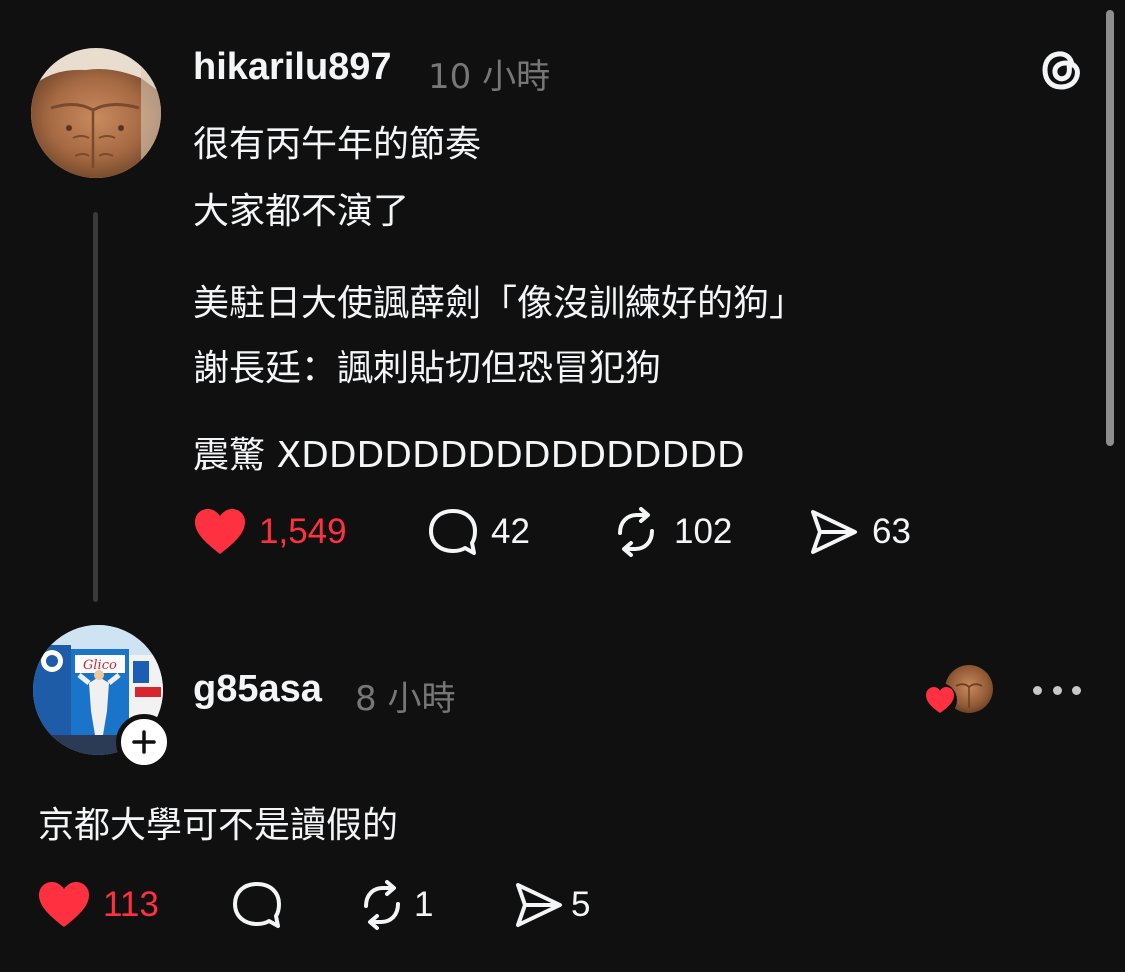 The width and height of the screenshot is (1125, 972). I want to click on post-text-line-5: 震驚 XDDDDDDDDDDDDDDDD, so click(469, 455).